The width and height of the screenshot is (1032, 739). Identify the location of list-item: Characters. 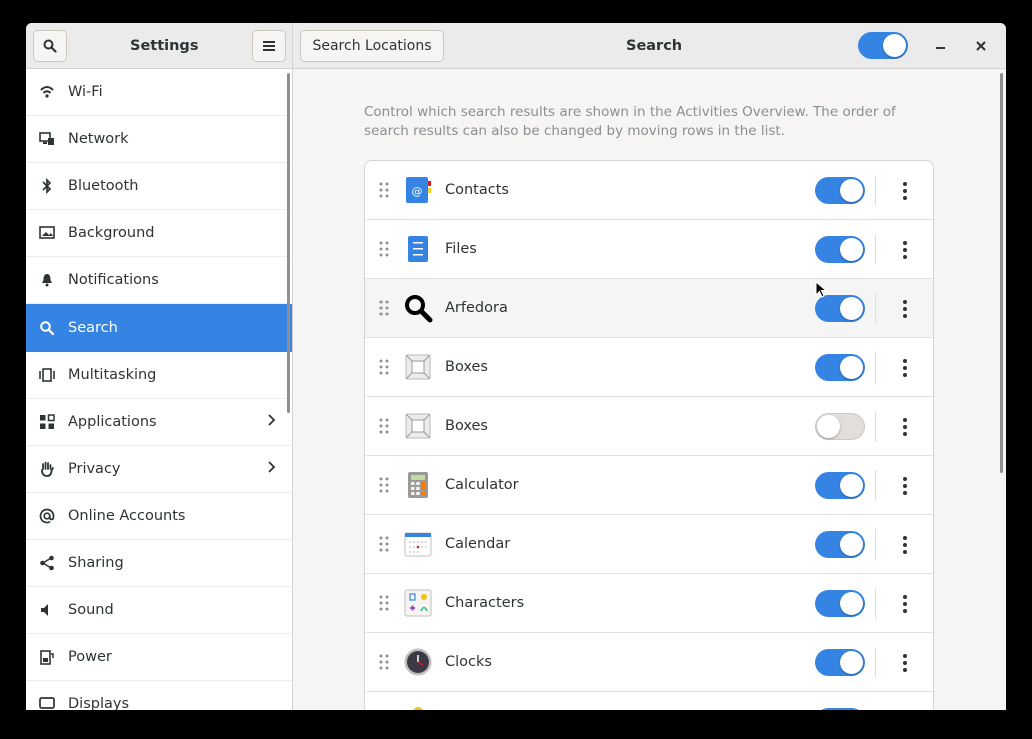
(649, 603).